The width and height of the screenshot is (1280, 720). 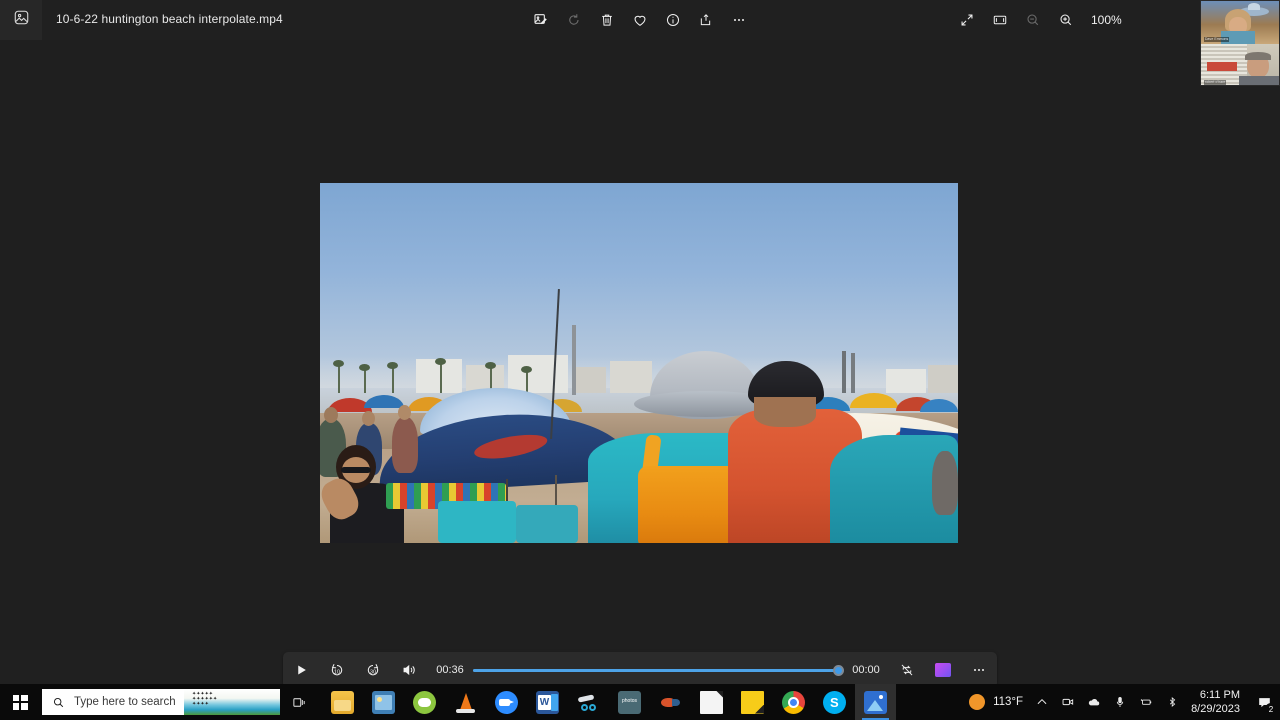 What do you see at coordinates (540, 20) in the screenshot?
I see `edit-image-icon` at bounding box center [540, 20].